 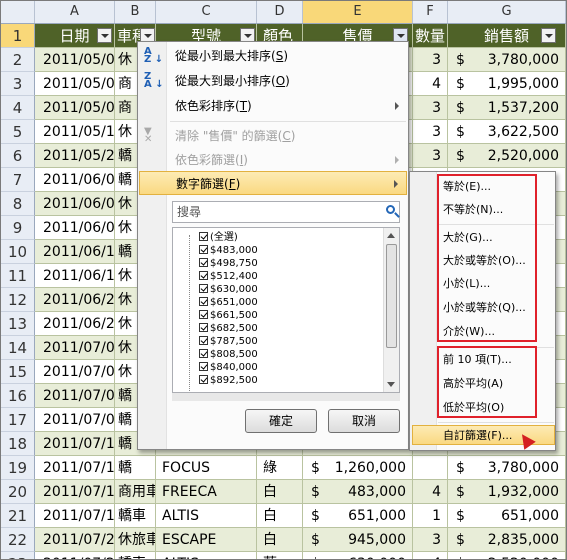 What do you see at coordinates (75, 348) in the screenshot?
I see `cell-date: 2011/07/01` at bounding box center [75, 348].